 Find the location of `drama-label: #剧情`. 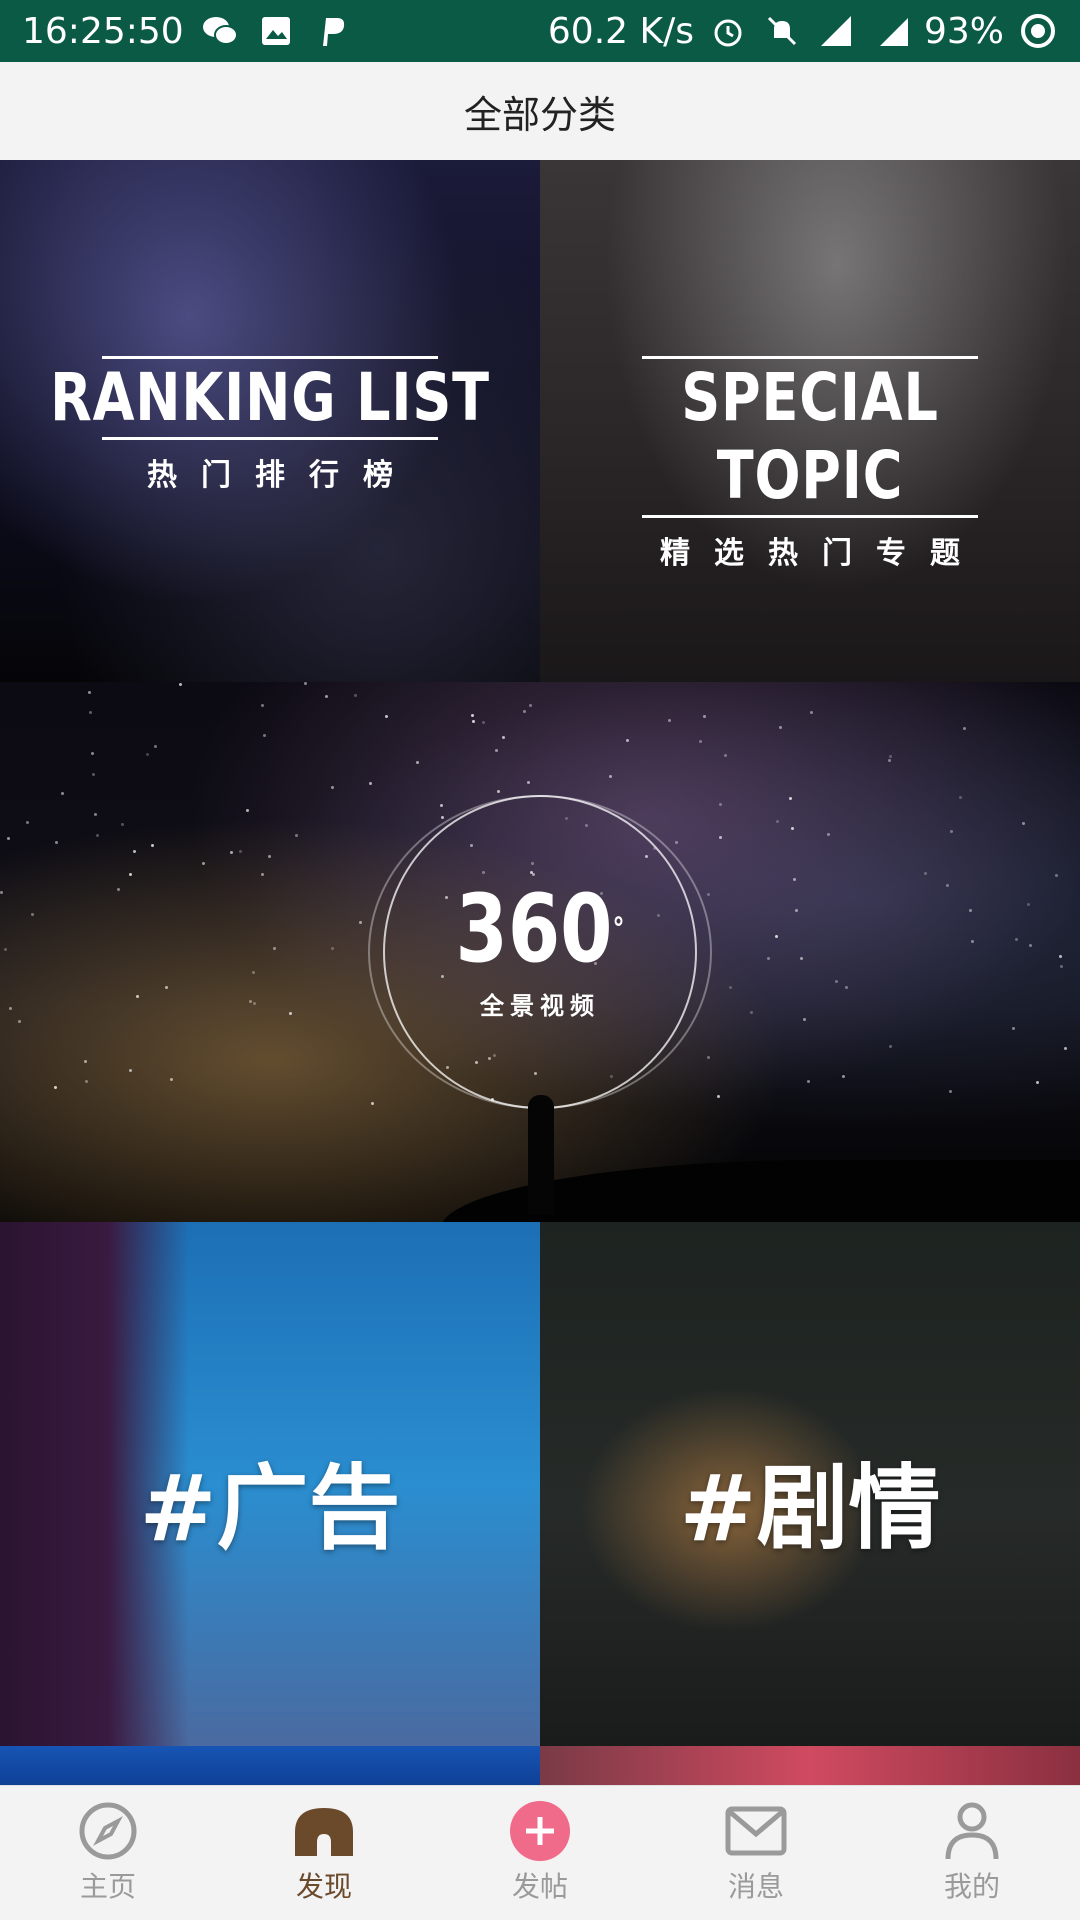

drama-label: #剧情 is located at coordinates (810, 1508).